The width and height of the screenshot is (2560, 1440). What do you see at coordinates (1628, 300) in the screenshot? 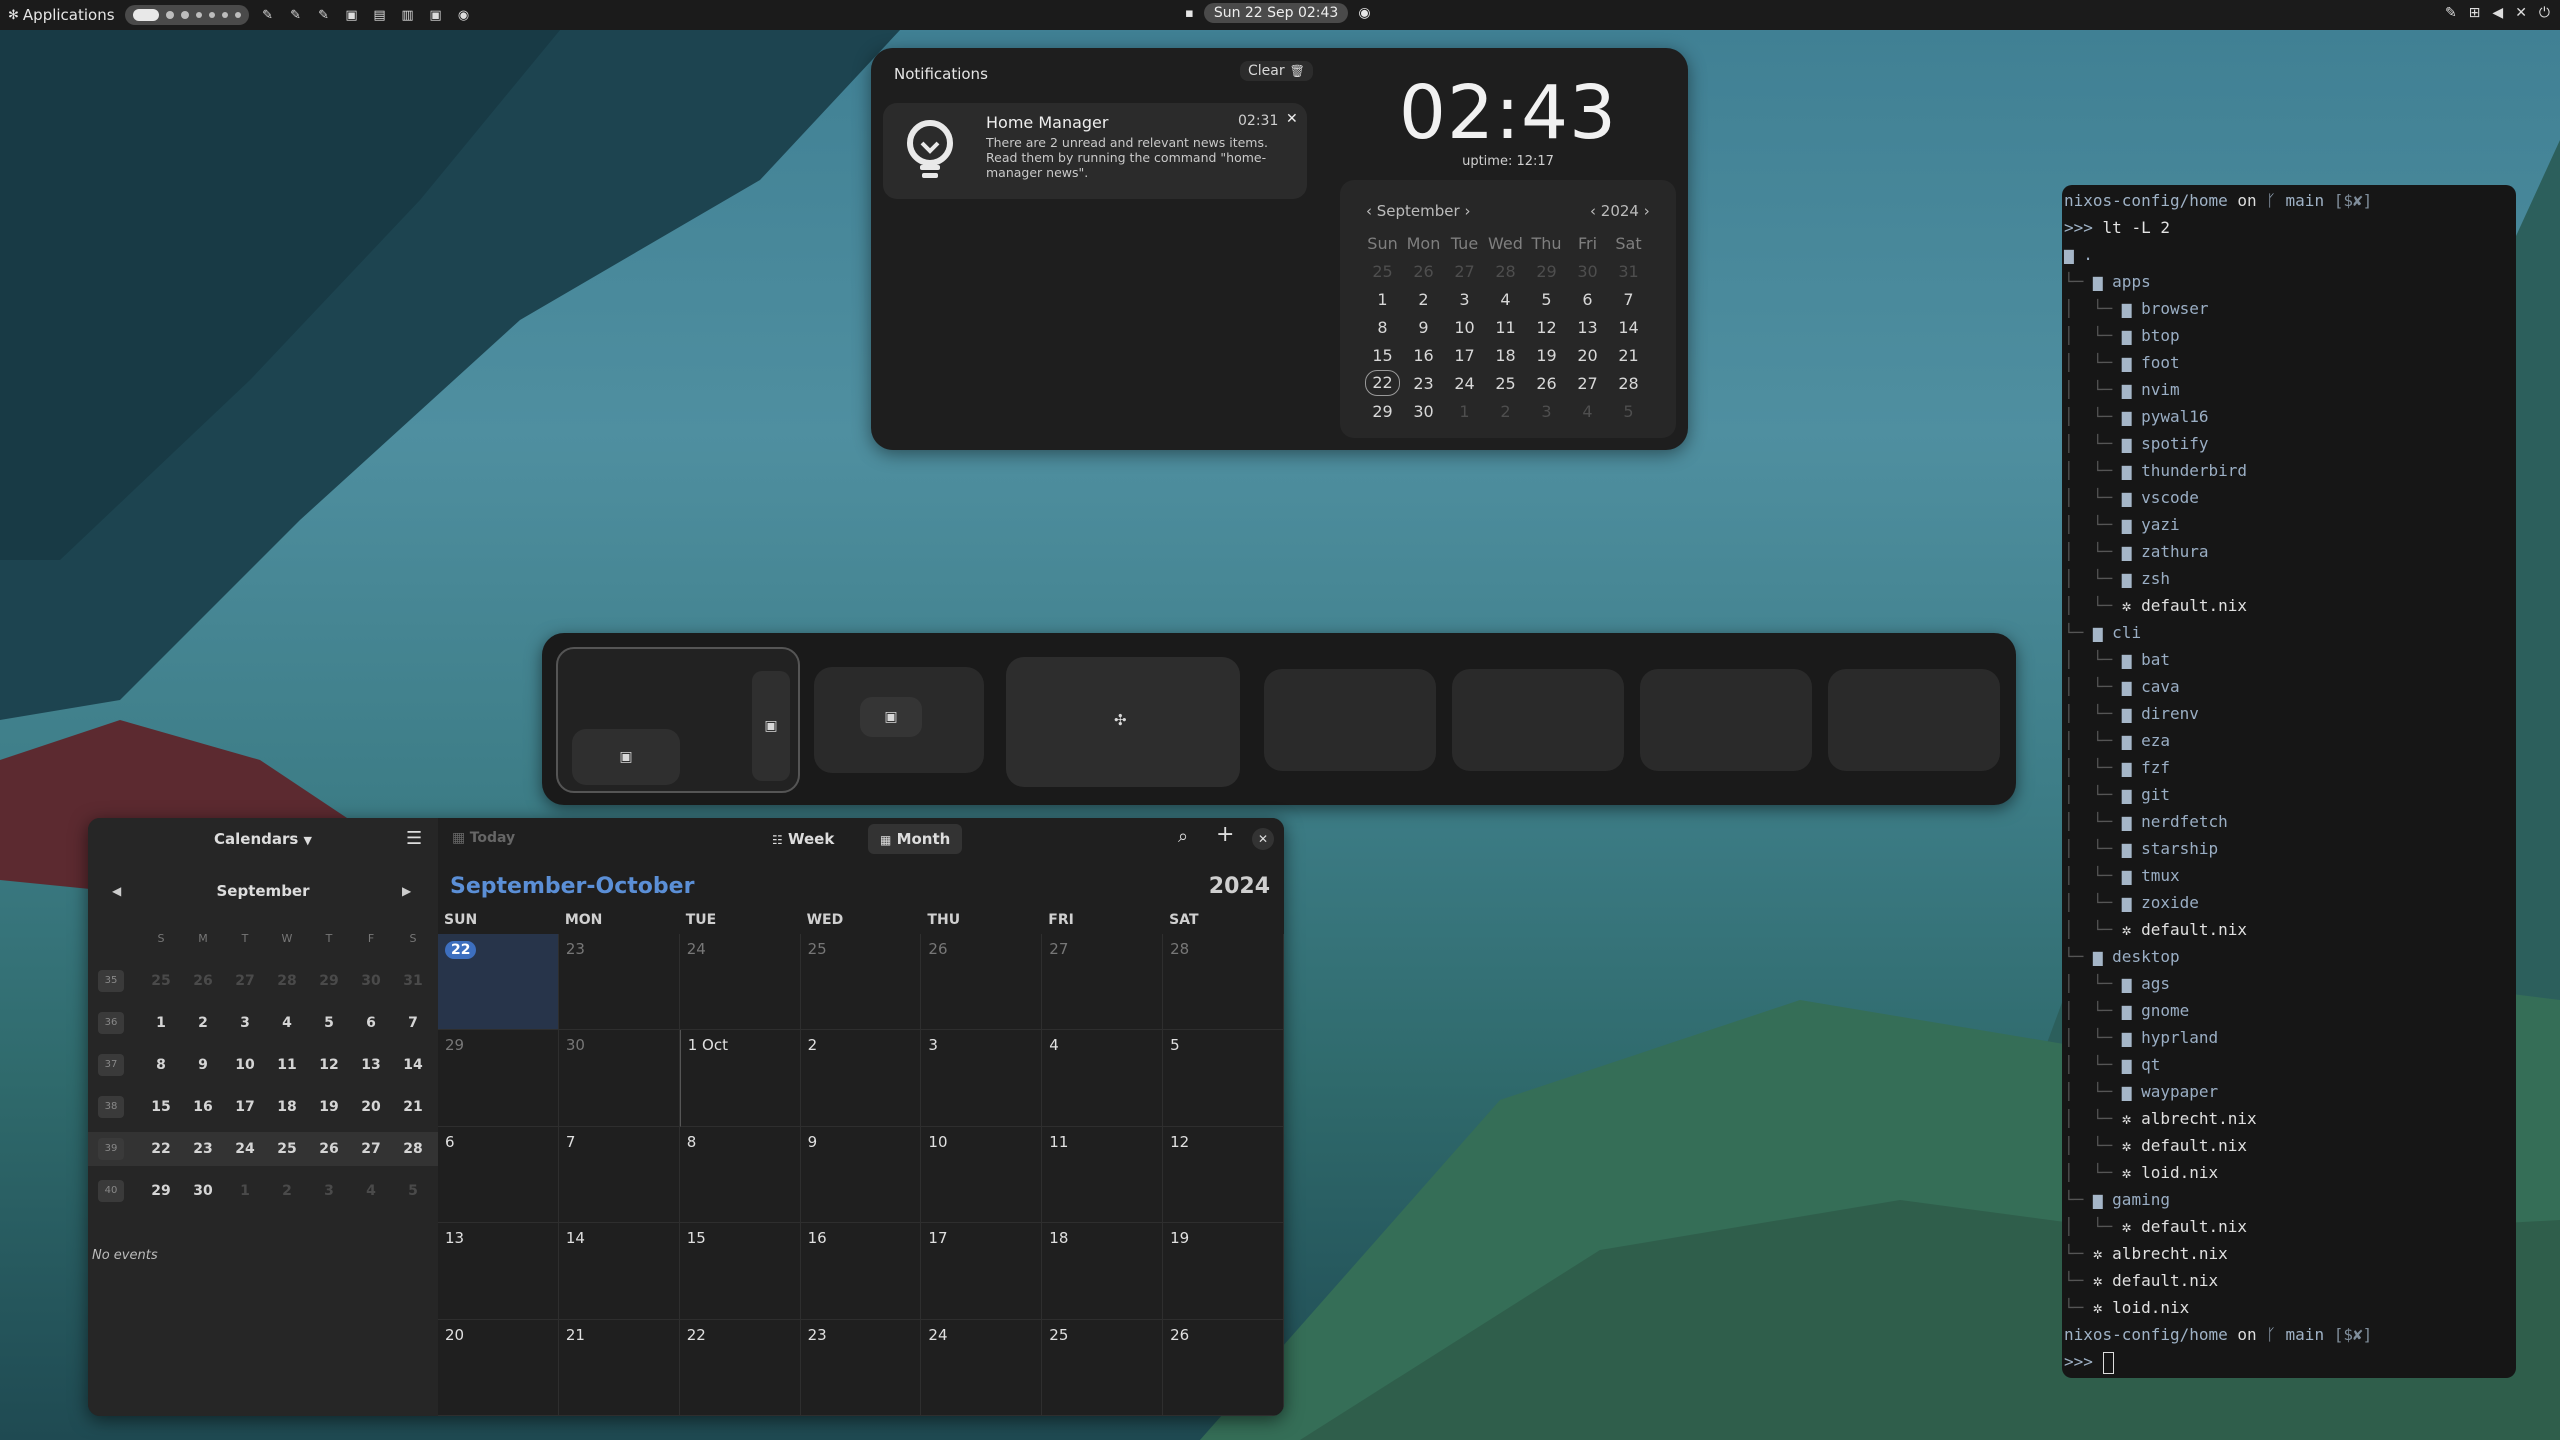
I see `mini-day: 7` at bounding box center [1628, 300].